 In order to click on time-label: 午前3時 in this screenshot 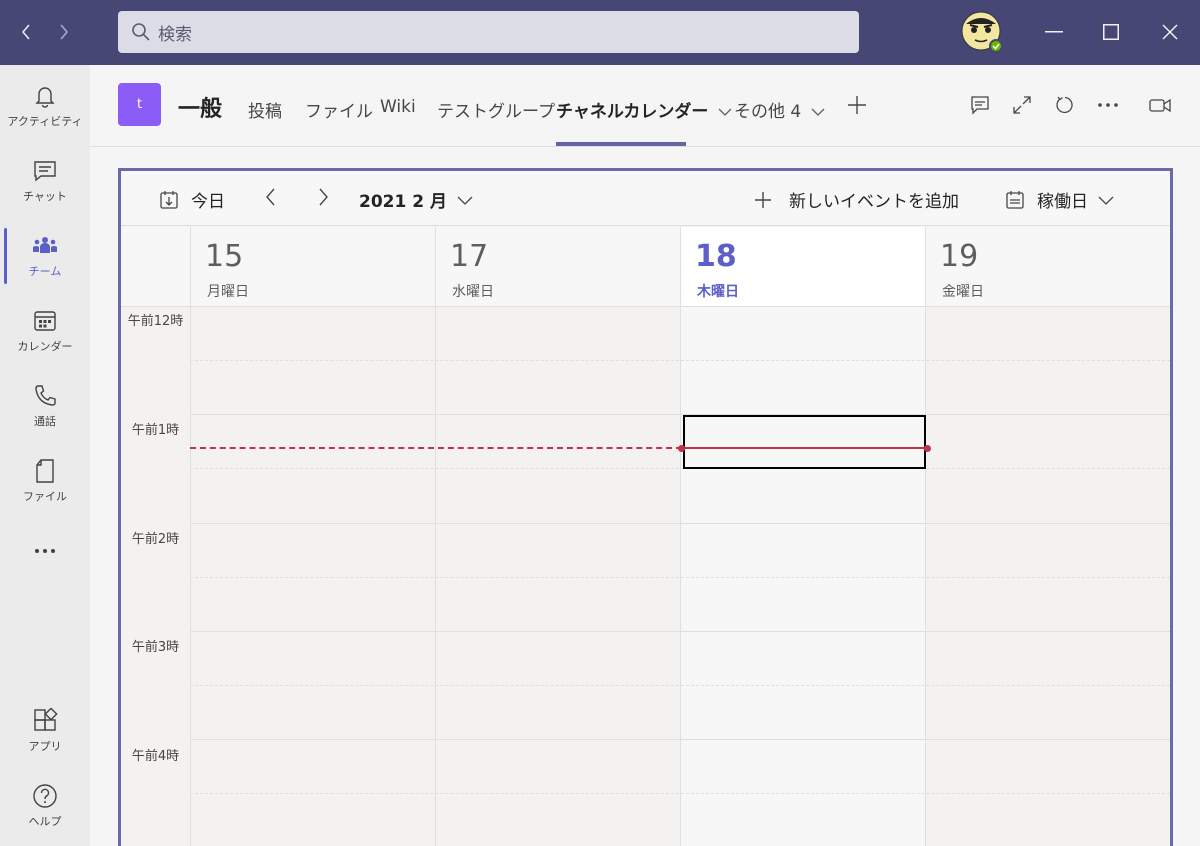, I will do `click(155, 647)`.